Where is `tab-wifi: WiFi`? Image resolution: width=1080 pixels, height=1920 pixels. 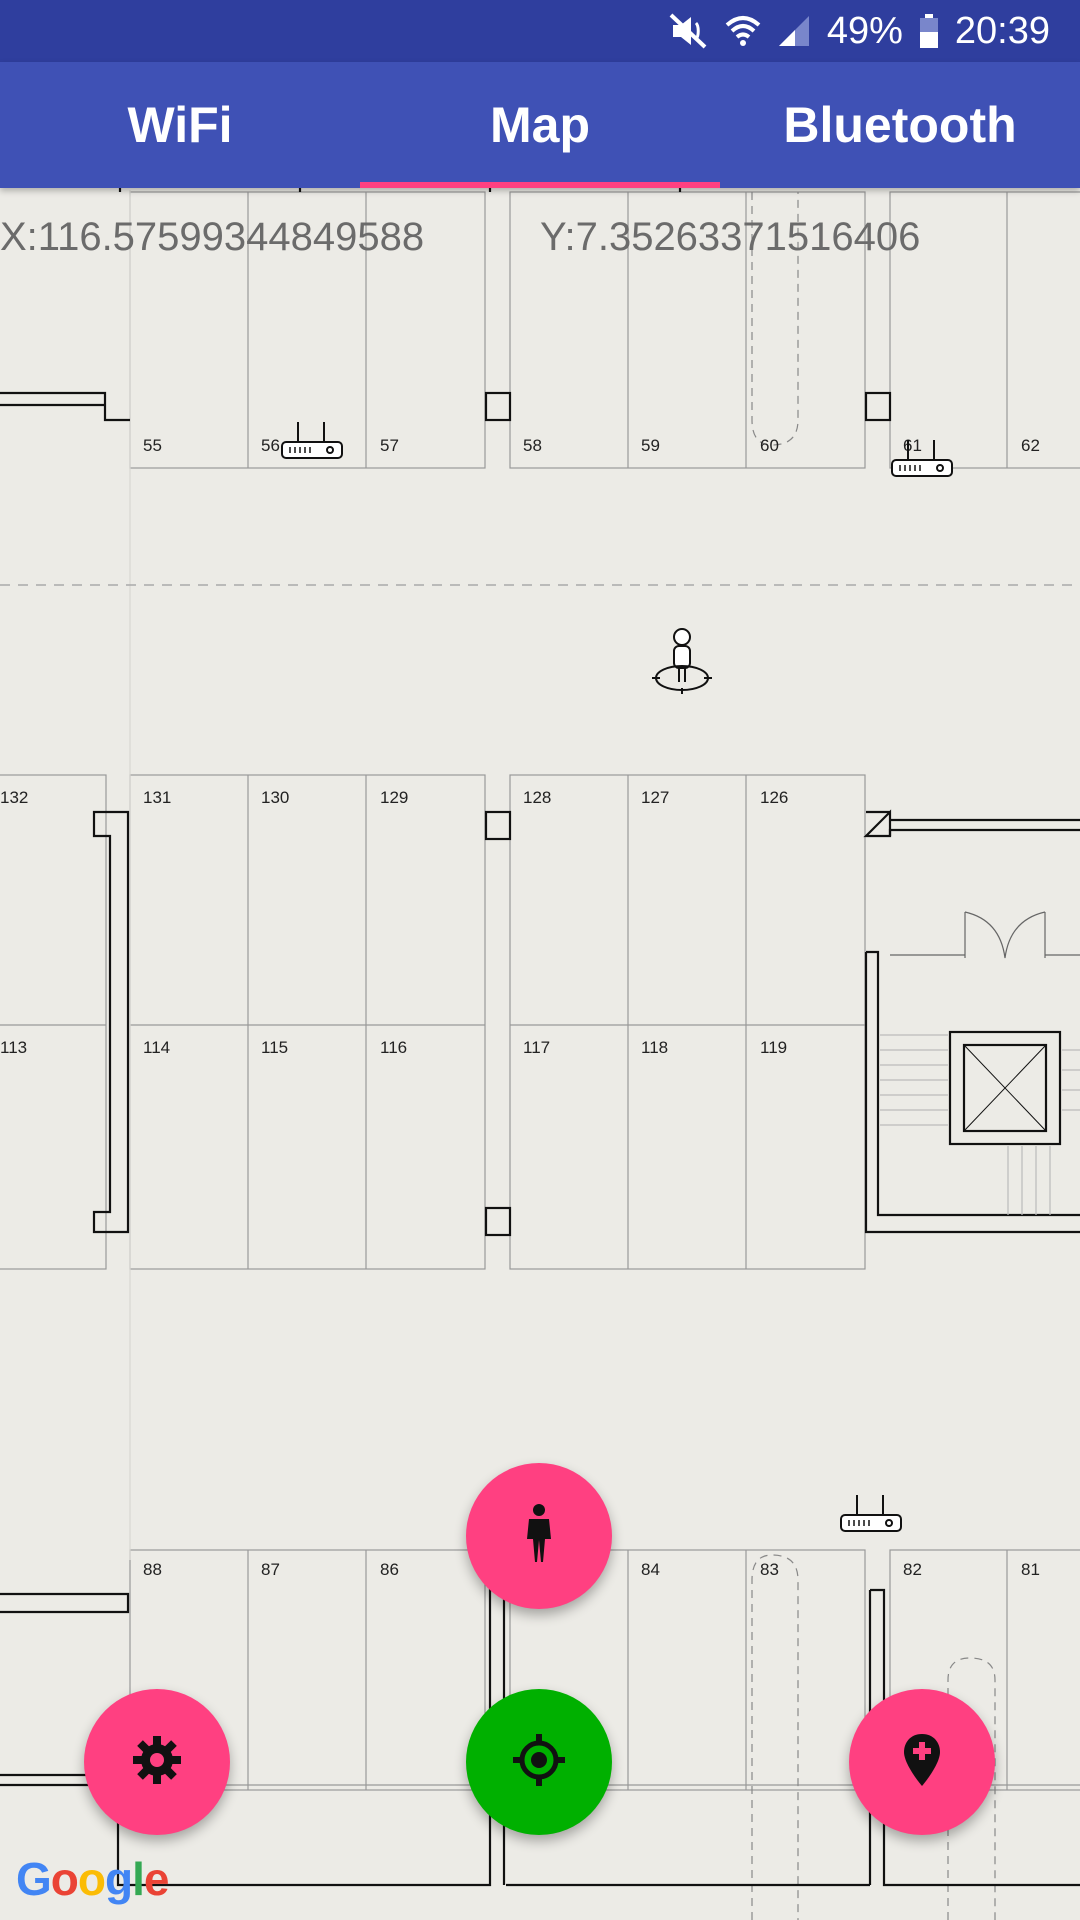 tab-wifi: WiFi is located at coordinates (180, 125).